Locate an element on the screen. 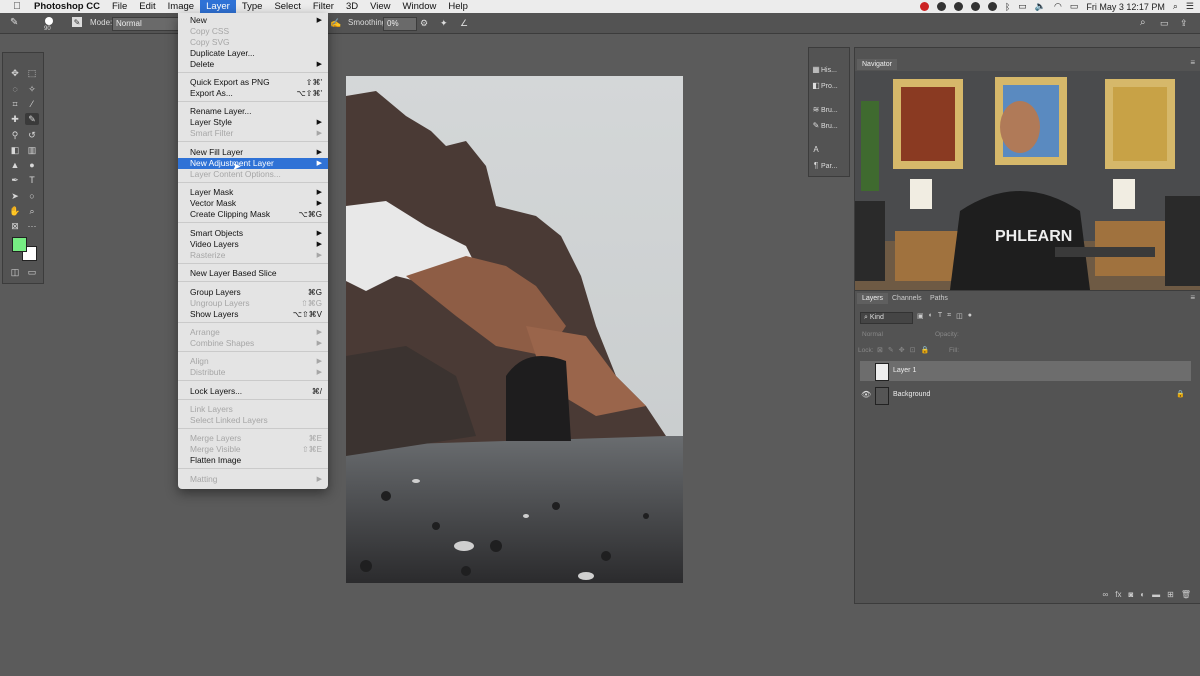  history-brush-icon: ↺ is located at coordinates (32, 135).